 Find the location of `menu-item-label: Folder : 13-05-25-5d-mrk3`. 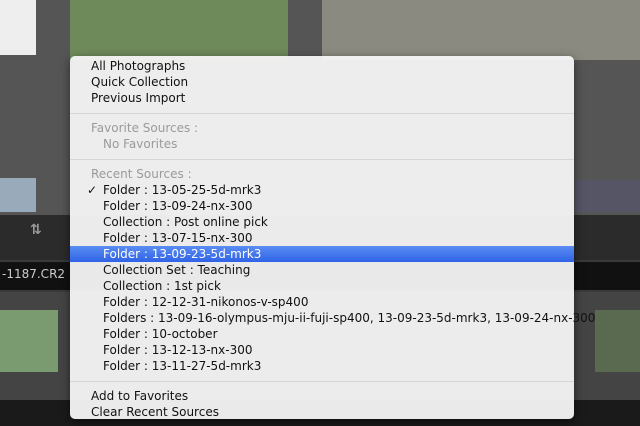

menu-item-label: Folder : 13-05-25-5d-mrk3 is located at coordinates (182, 190).